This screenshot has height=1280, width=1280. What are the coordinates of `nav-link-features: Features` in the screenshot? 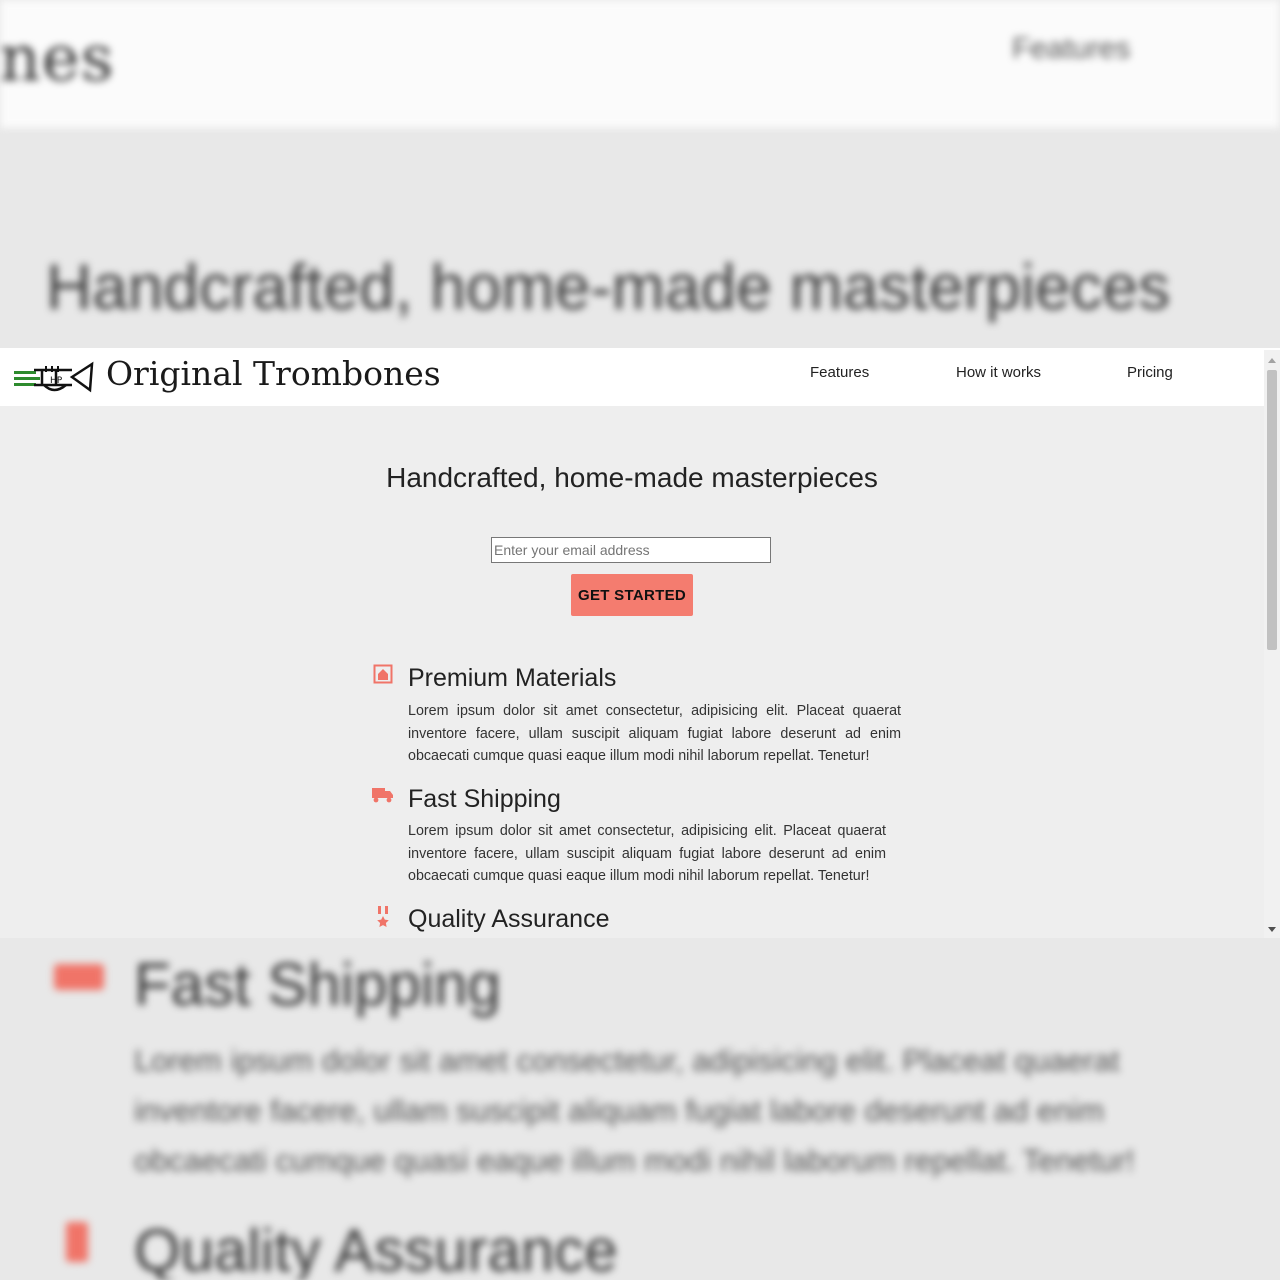 It's located at (839, 372).